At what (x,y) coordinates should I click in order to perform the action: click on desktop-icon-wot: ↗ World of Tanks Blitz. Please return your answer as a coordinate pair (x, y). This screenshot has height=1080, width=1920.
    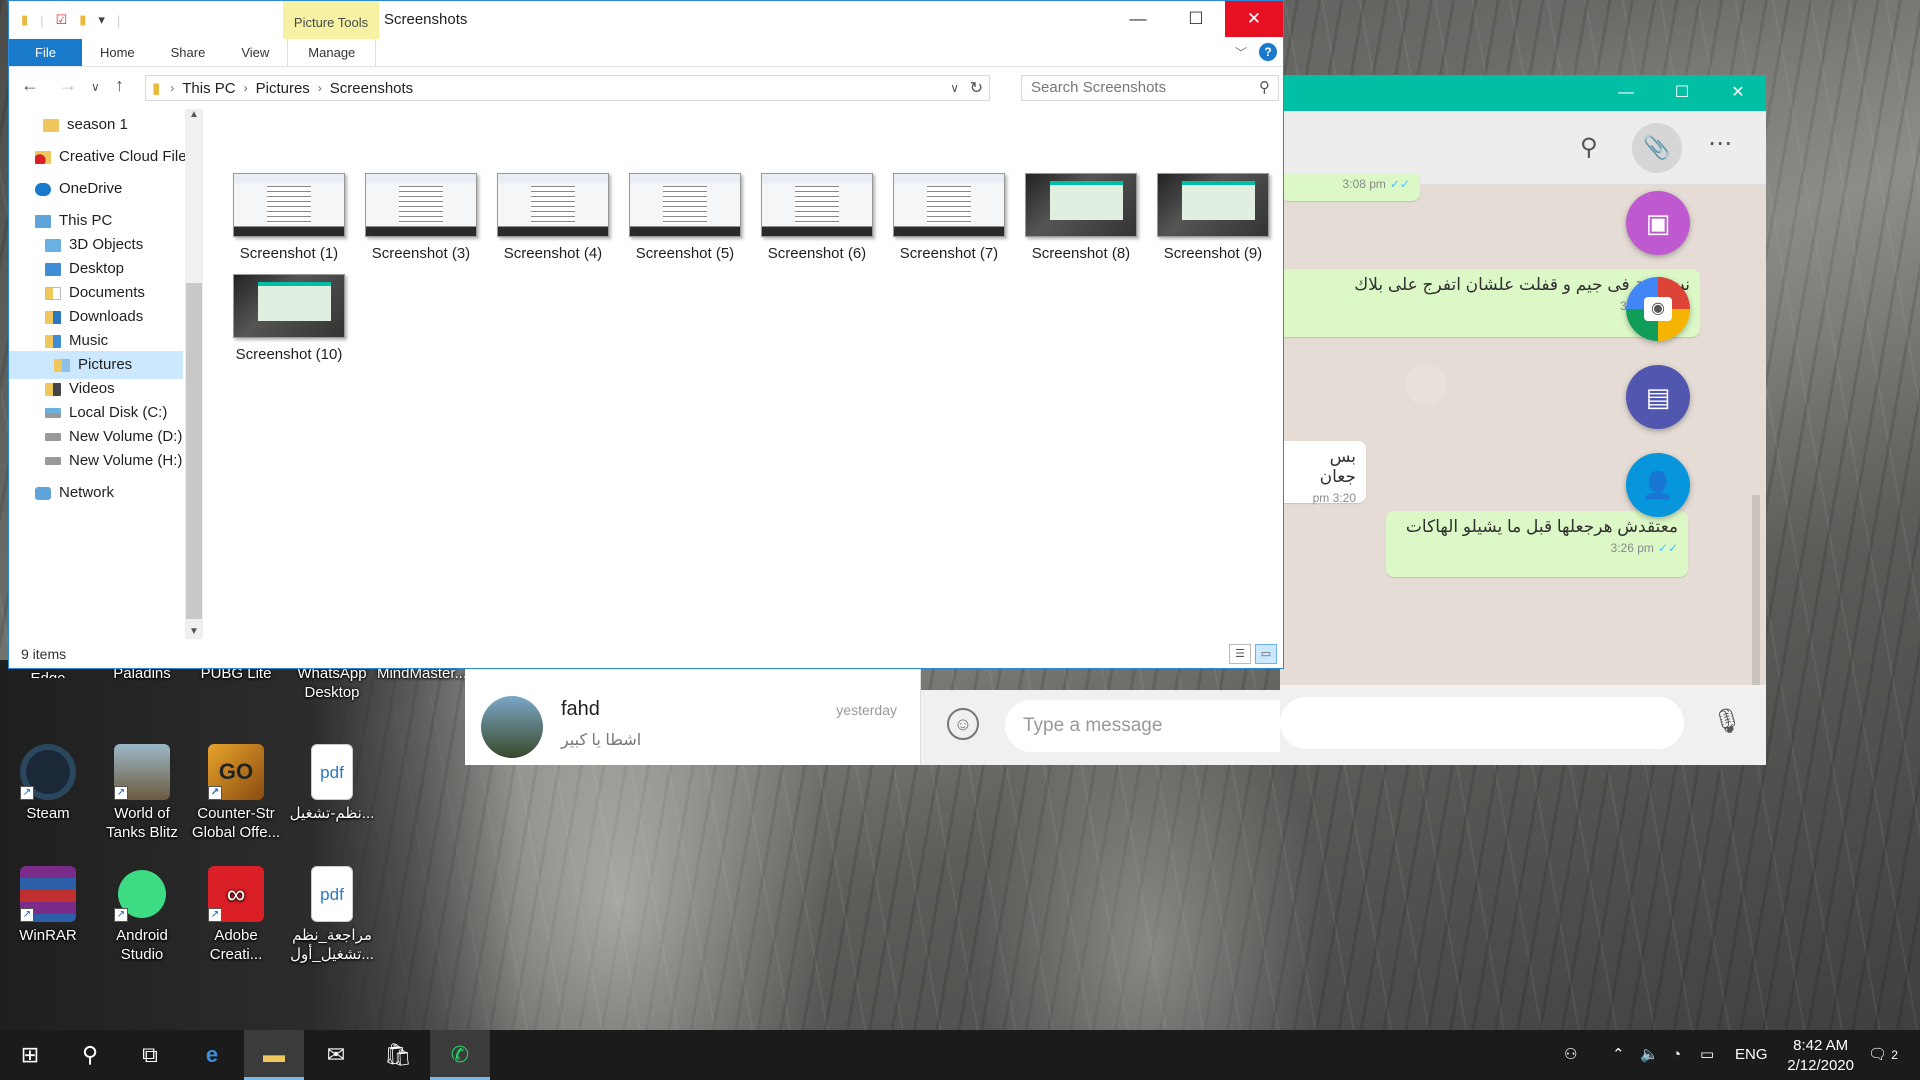
    Looking at the image, I should click on (142, 793).